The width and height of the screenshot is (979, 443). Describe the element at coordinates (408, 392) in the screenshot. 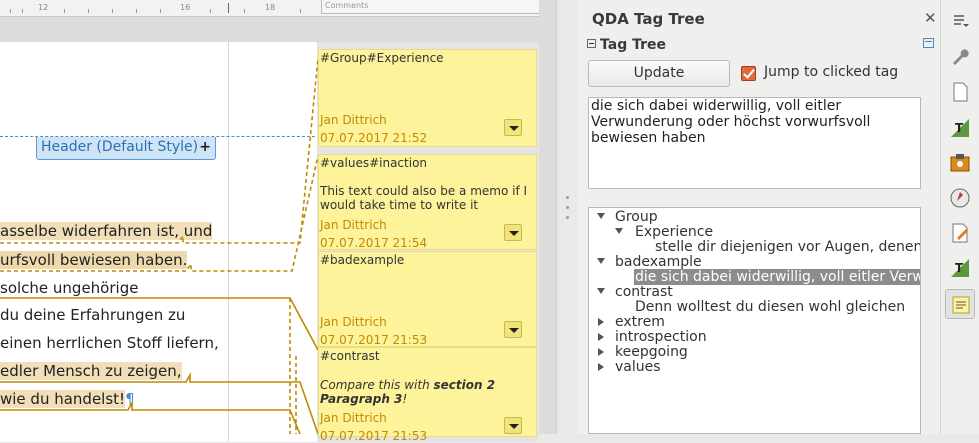

I see `note-body: Compare this with section 2 Paragraph 3!` at that location.